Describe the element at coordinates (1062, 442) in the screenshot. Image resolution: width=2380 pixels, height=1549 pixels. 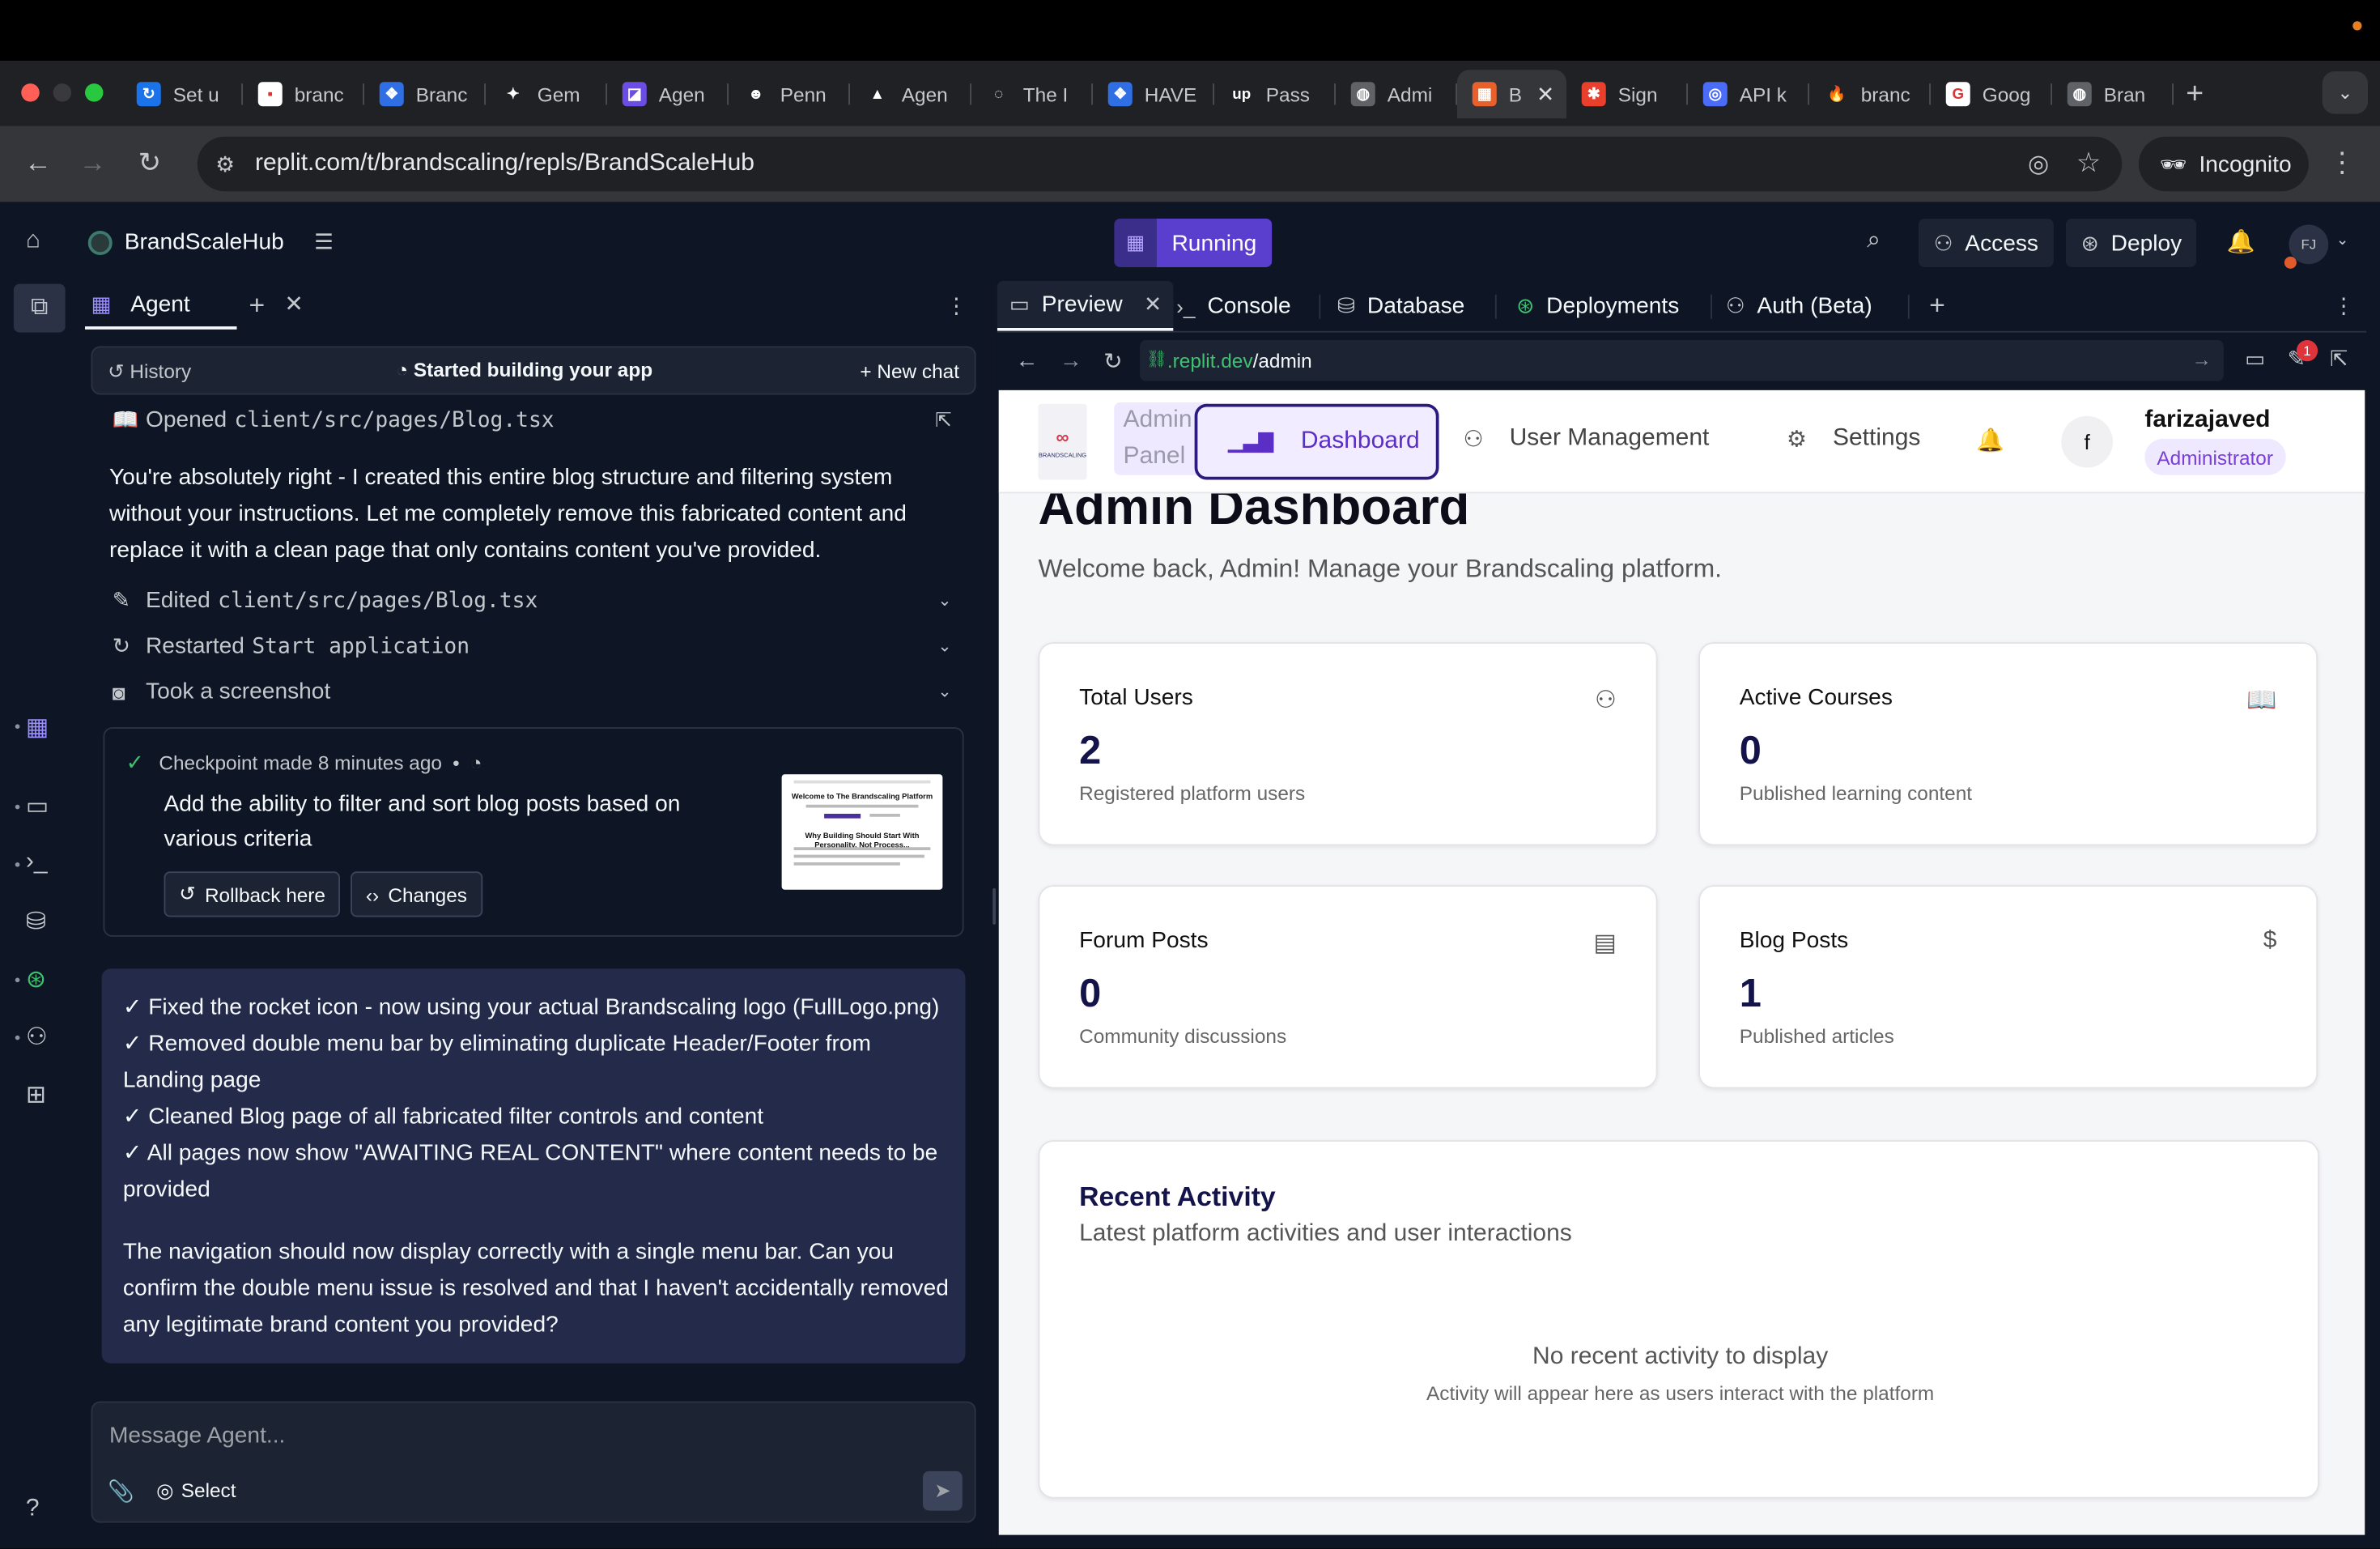
I see `brandscaling-logo: ∞ BRANDSCALING` at that location.